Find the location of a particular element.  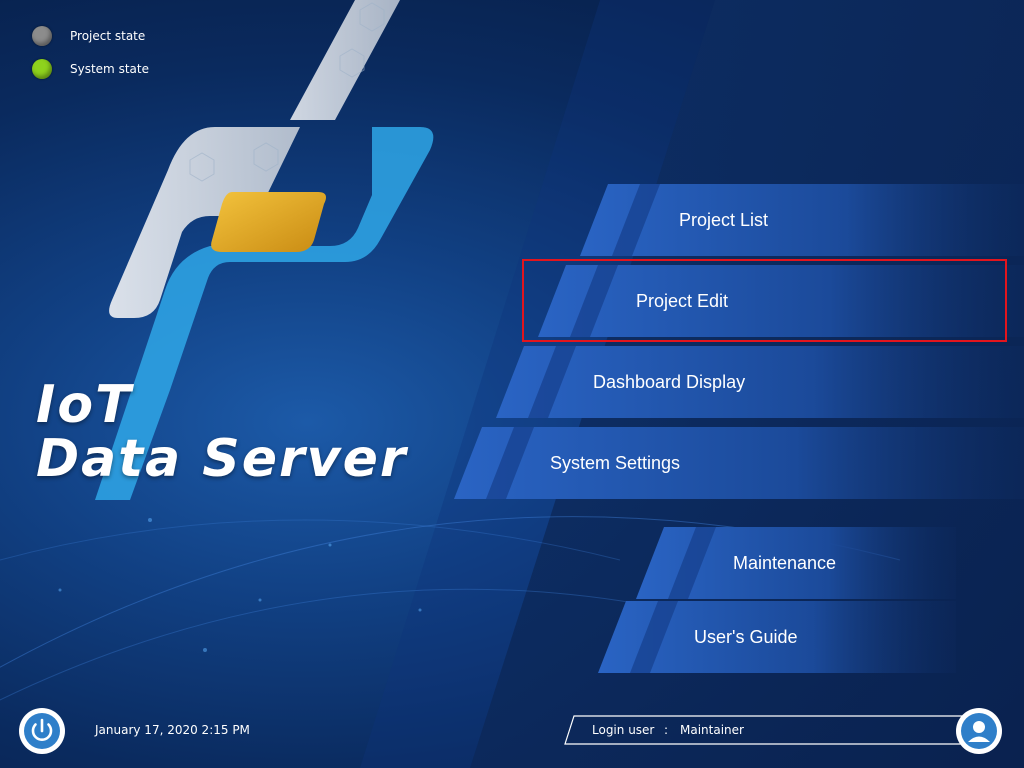

system-state-label: System state is located at coordinates (109, 69).